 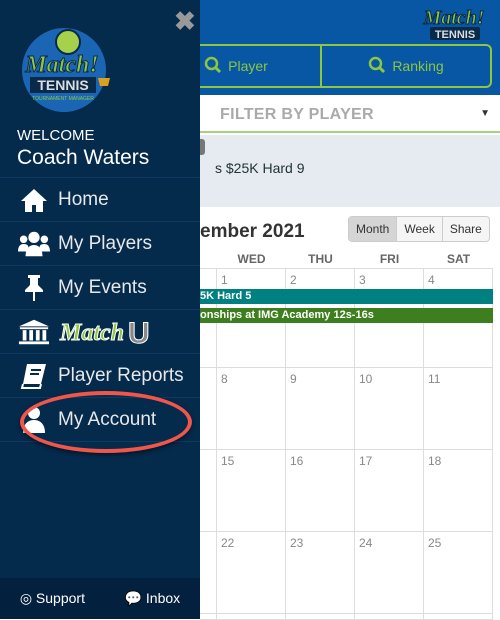 What do you see at coordinates (366, 543) in the screenshot?
I see `day-number: 24` at bounding box center [366, 543].